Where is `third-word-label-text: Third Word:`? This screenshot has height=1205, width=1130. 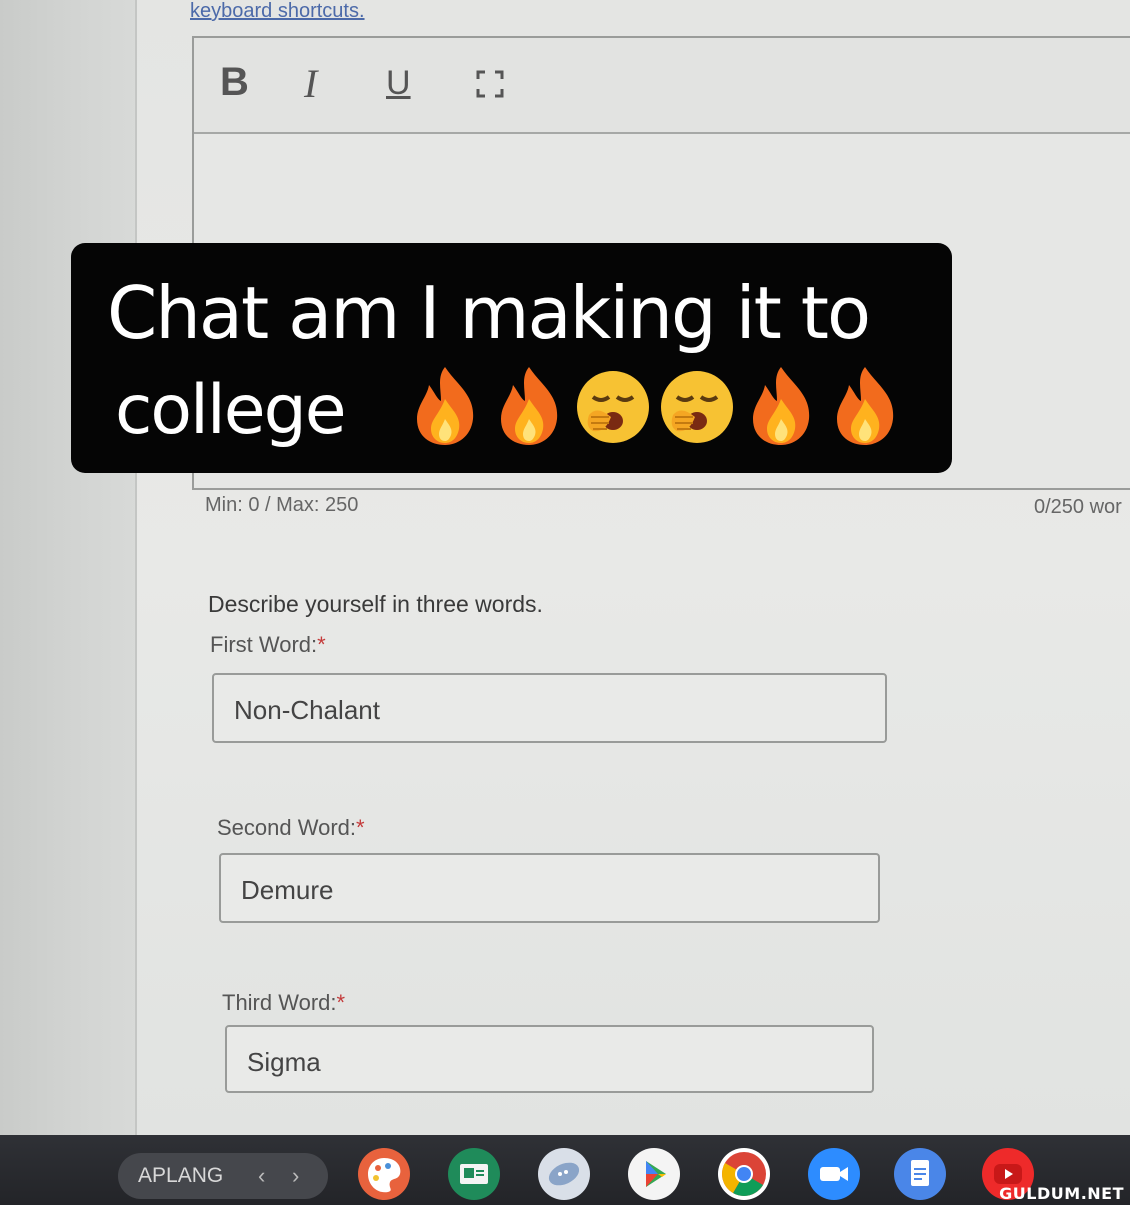
third-word-label-text: Third Word: is located at coordinates (279, 1002).